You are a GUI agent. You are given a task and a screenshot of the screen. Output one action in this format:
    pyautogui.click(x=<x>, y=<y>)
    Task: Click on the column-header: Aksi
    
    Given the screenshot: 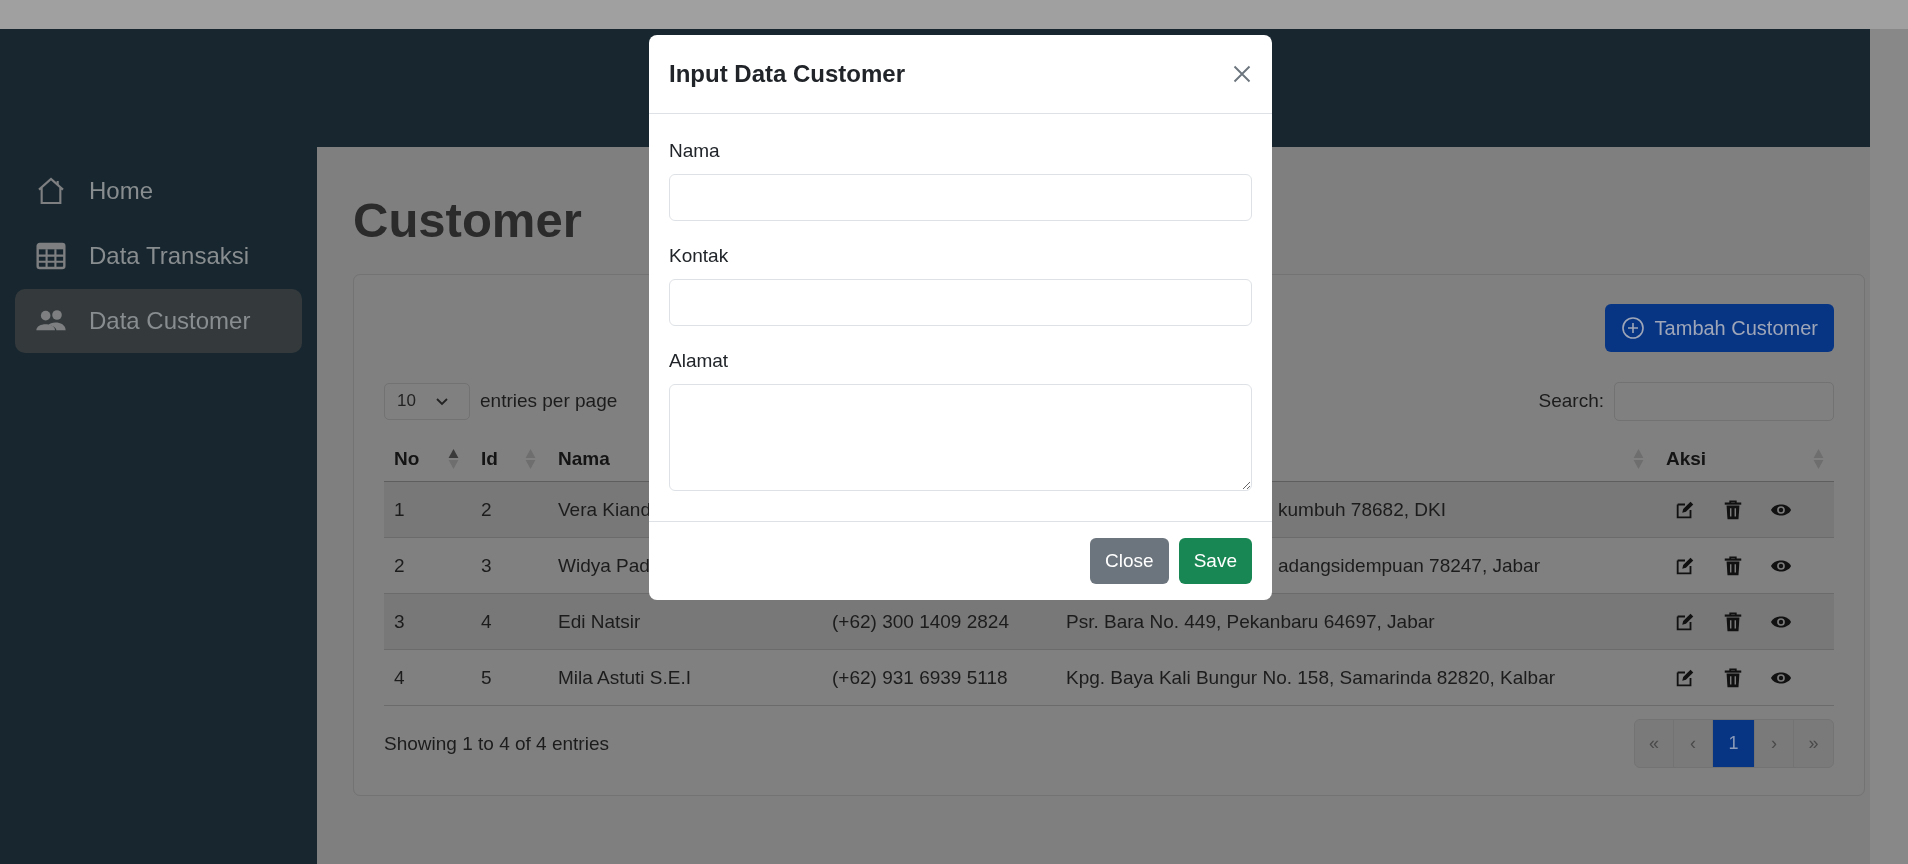 What is the action you would take?
    pyautogui.click(x=1686, y=459)
    